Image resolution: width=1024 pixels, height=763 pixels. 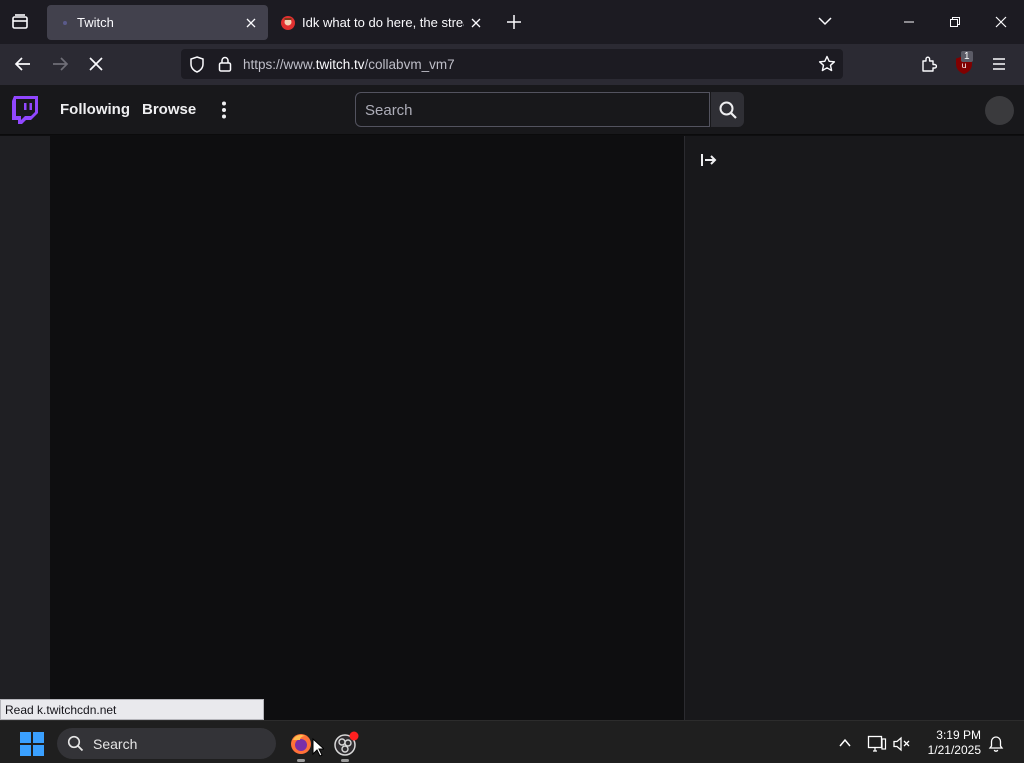 What do you see at coordinates (514, 22) in the screenshot?
I see `new-tab-icon` at bounding box center [514, 22].